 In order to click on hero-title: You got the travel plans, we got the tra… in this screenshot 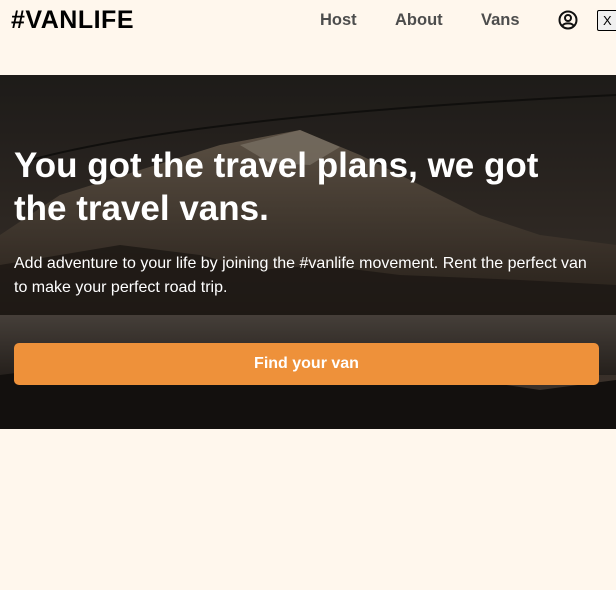, I will do `click(276, 187)`.